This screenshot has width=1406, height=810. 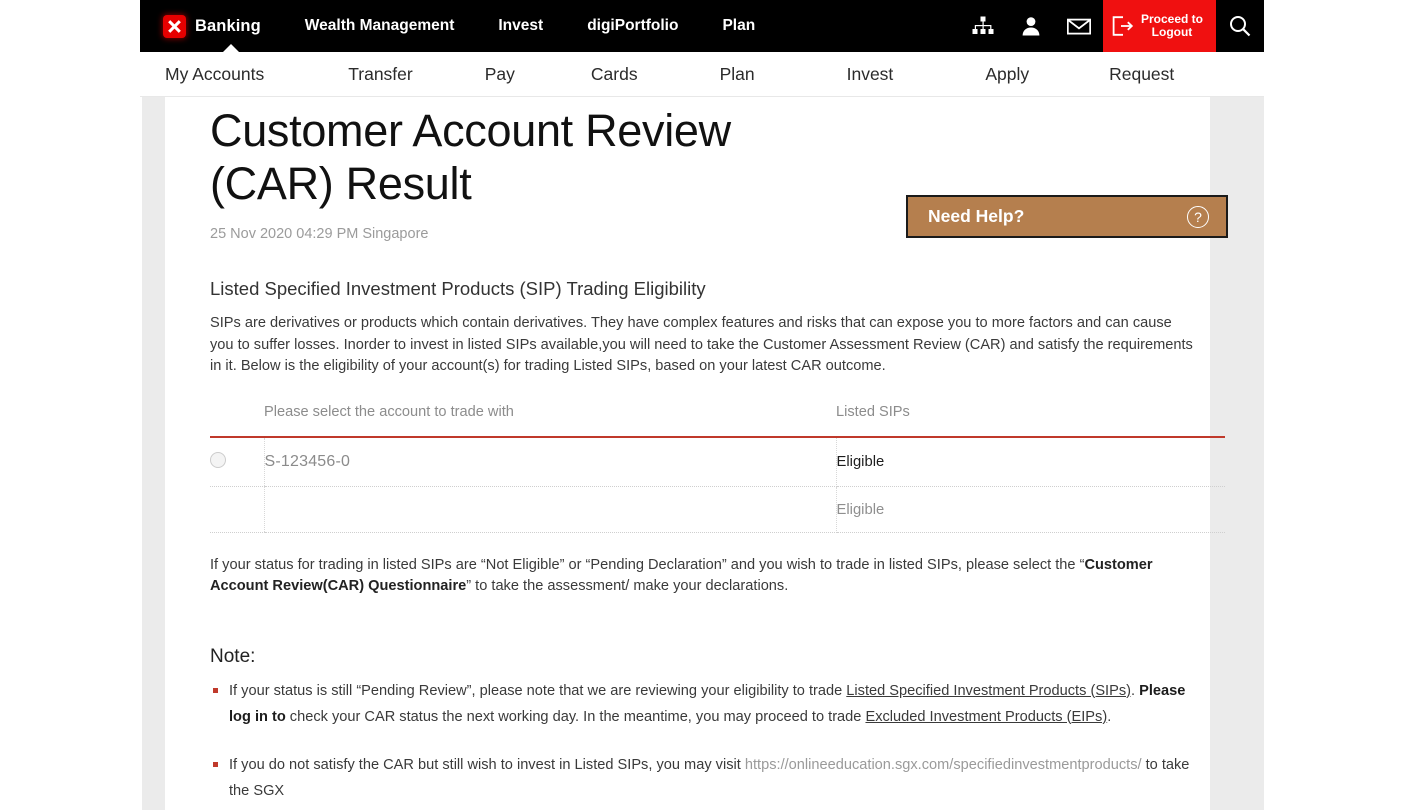 I want to click on top-nav-item-invest: Invest, so click(x=520, y=26).